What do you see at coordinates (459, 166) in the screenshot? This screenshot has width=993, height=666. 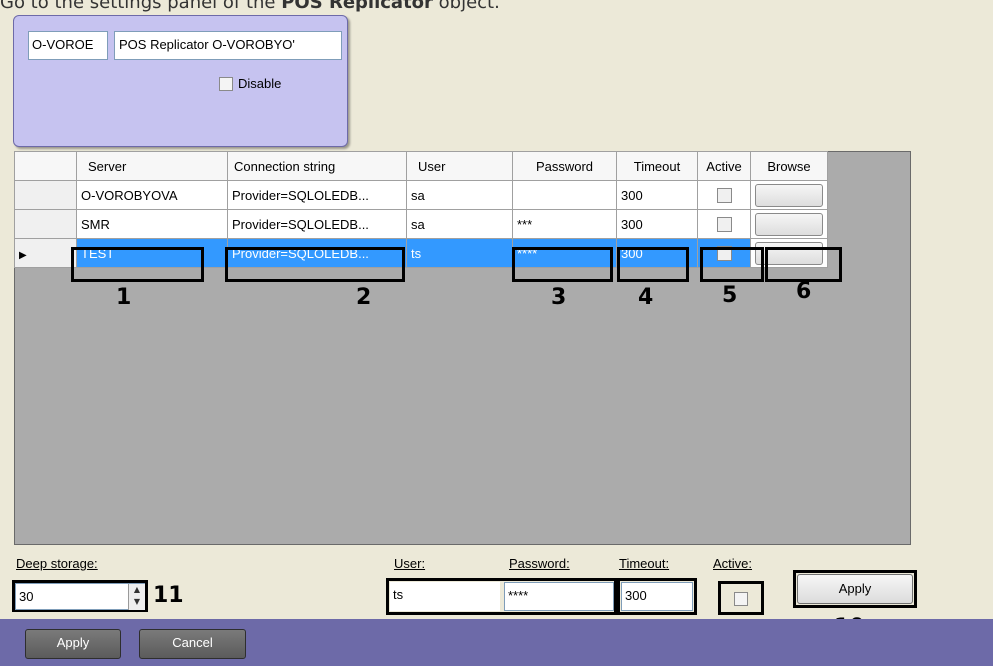 I see `column-header-user: User` at bounding box center [459, 166].